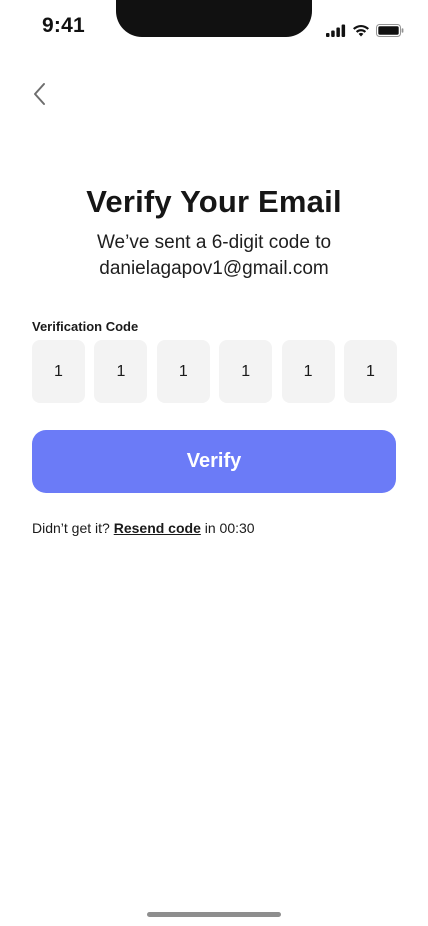 The width and height of the screenshot is (428, 926). What do you see at coordinates (214, 461) in the screenshot?
I see `verify-button: Verify` at bounding box center [214, 461].